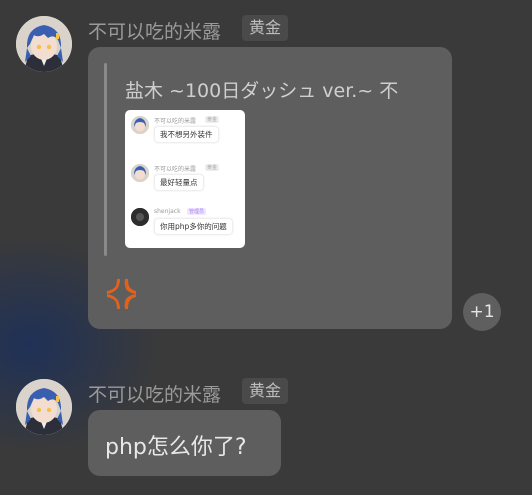 Image resolution: width=532 pixels, height=495 pixels. Describe the element at coordinates (176, 445) in the screenshot. I see `message-text: php怎么你了?` at that location.